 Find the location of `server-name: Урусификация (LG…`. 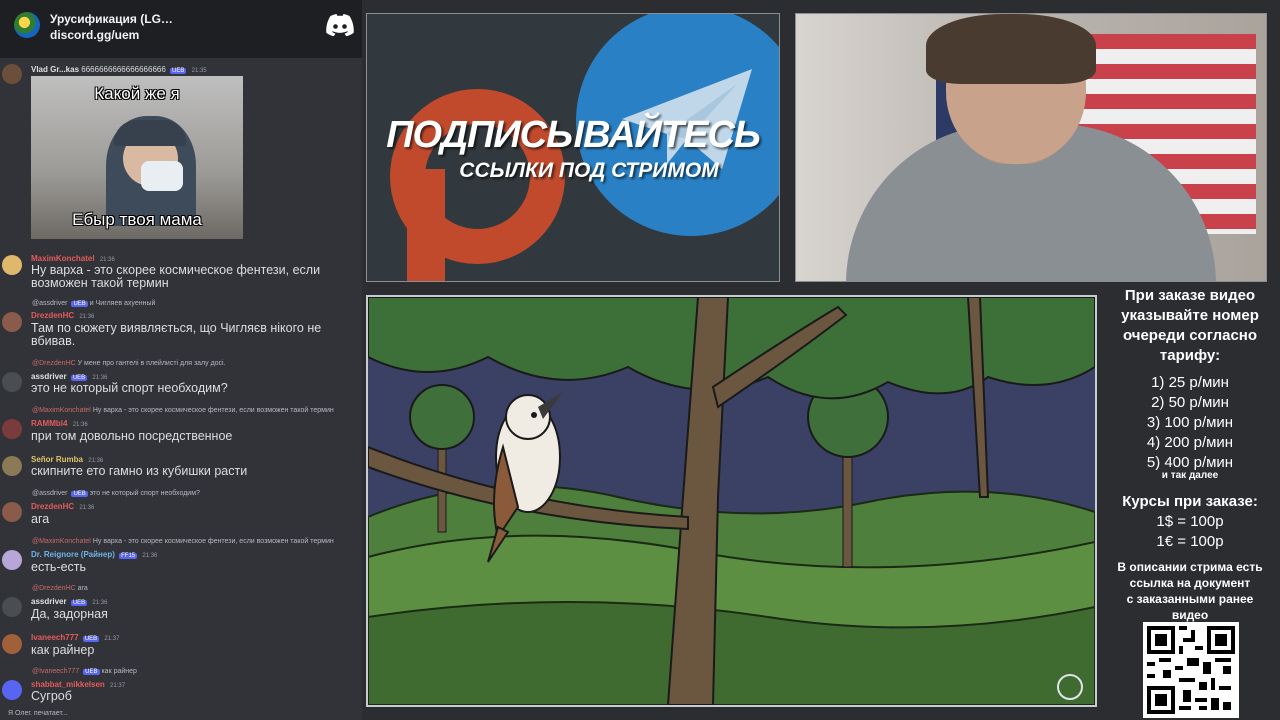

server-name: Урусификация (LG… is located at coordinates (111, 19).